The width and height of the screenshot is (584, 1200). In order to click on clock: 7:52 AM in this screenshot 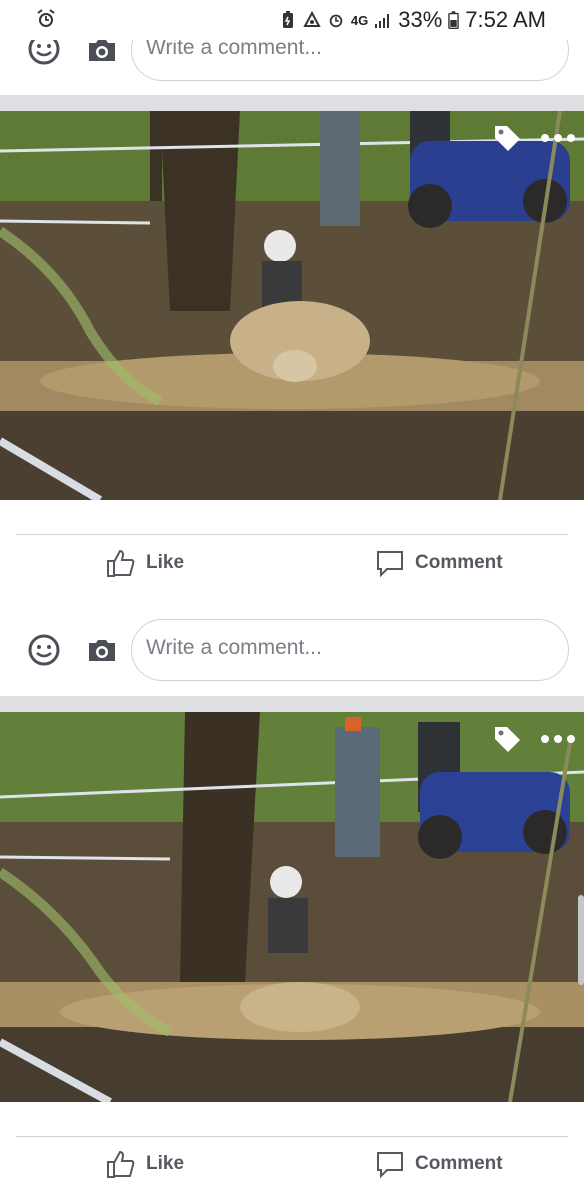, I will do `click(505, 19)`.